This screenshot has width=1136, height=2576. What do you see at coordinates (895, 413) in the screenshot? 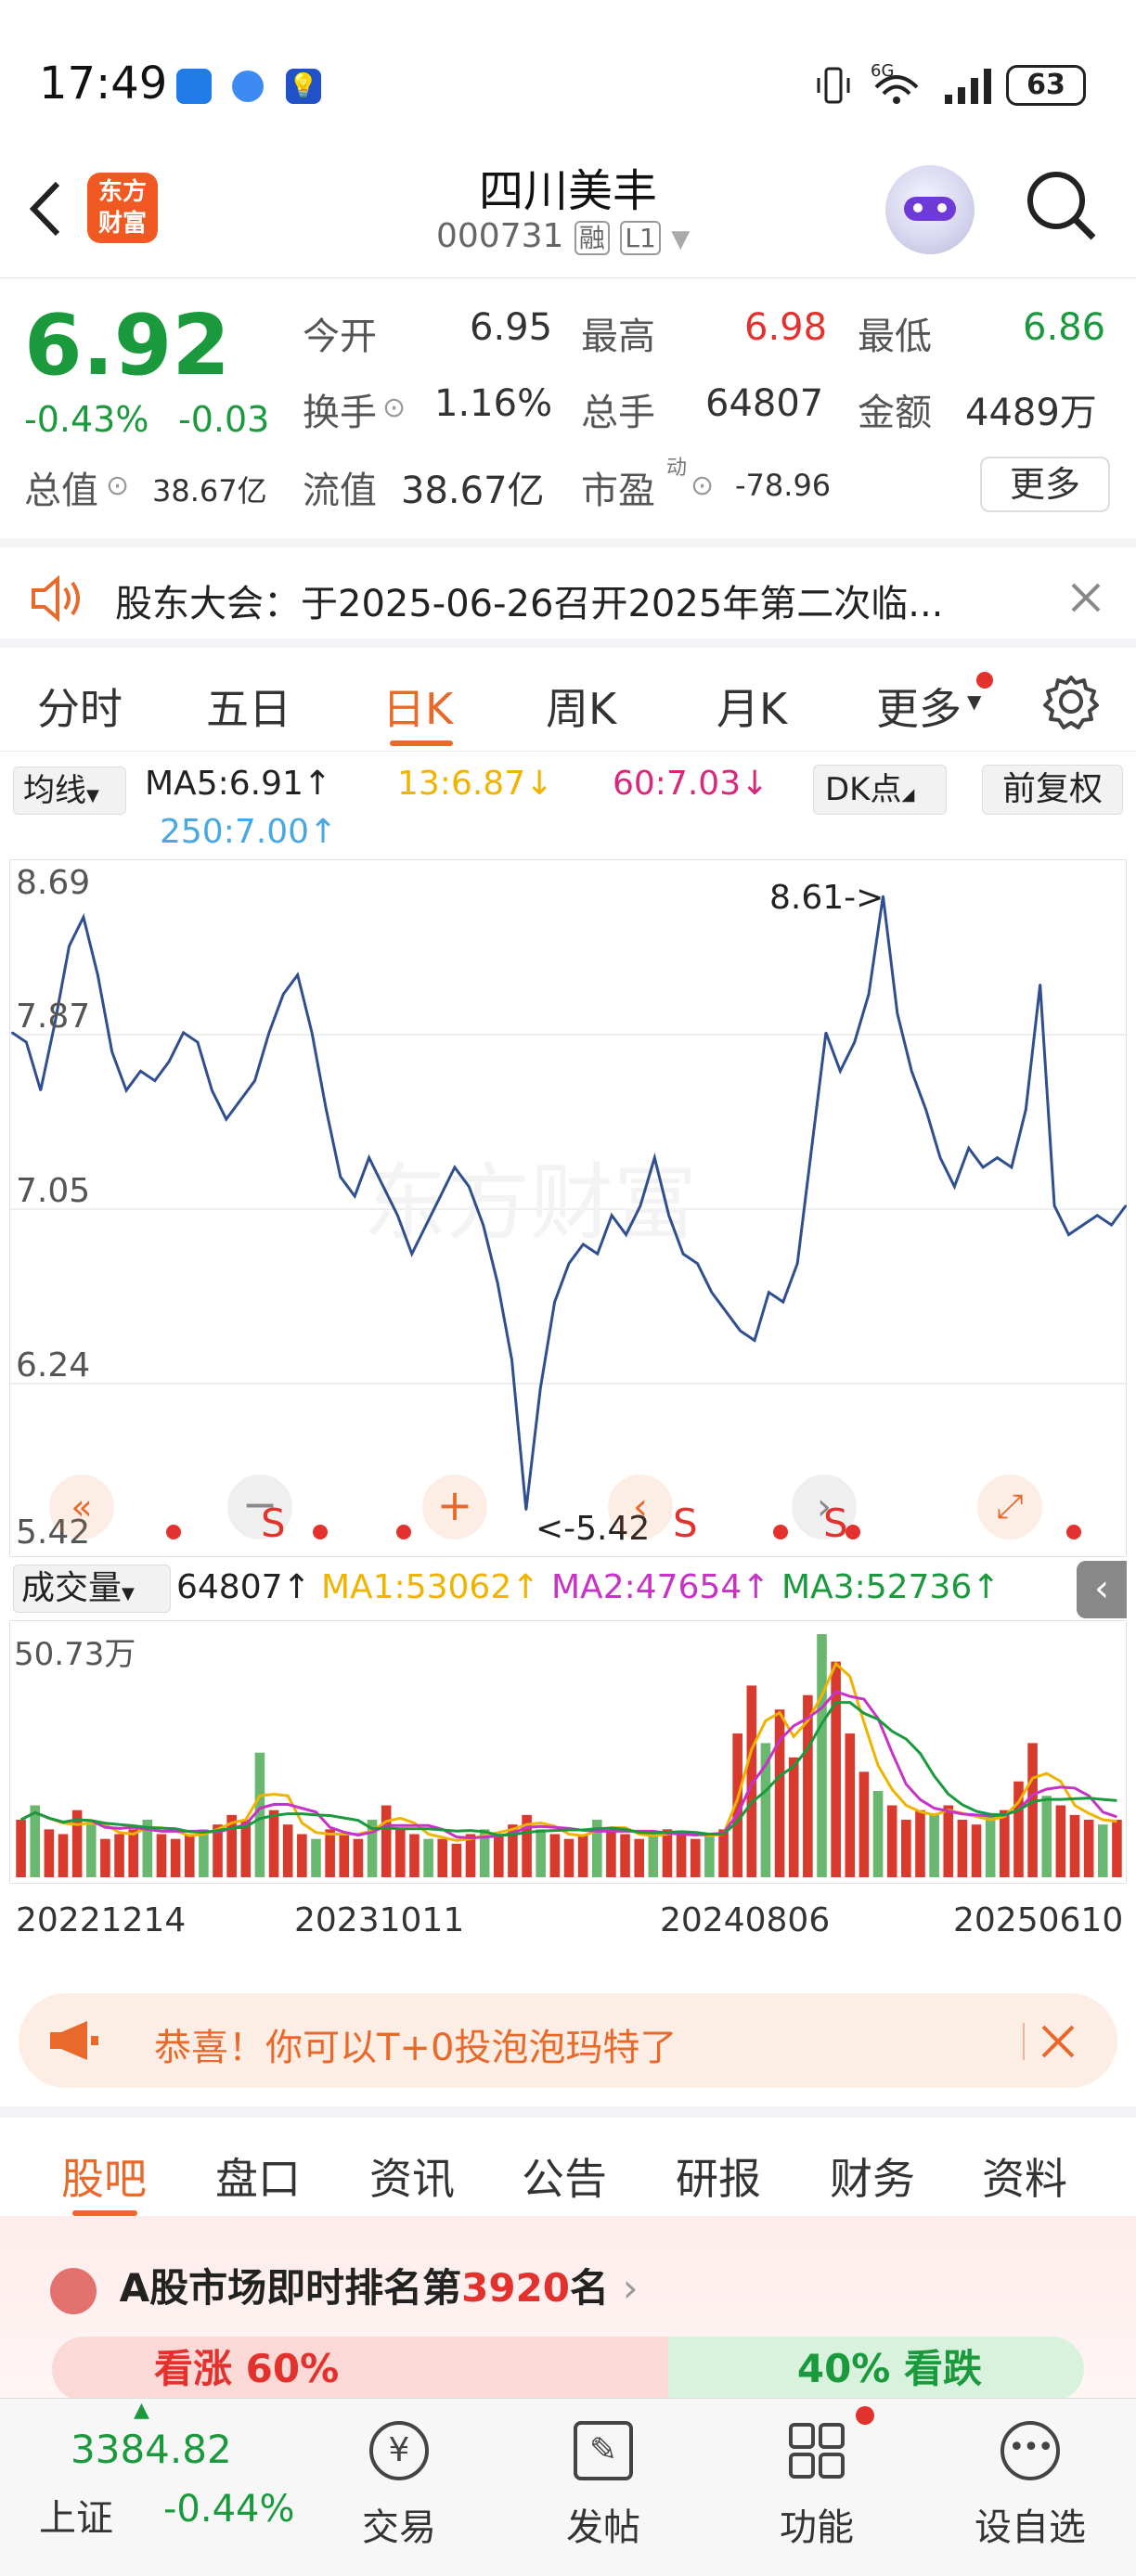
I see `amount-label: 金额` at bounding box center [895, 413].